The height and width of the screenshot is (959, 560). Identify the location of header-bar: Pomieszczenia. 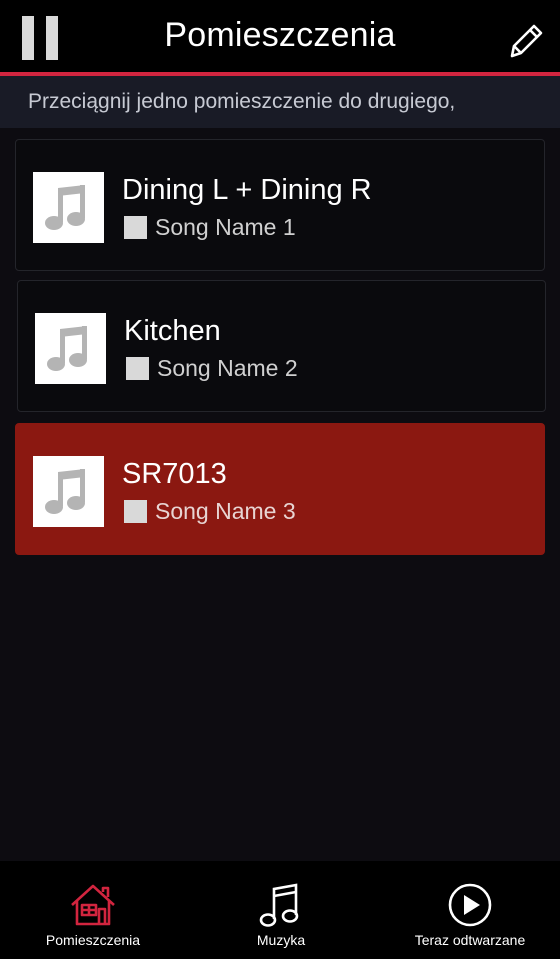
(280, 38).